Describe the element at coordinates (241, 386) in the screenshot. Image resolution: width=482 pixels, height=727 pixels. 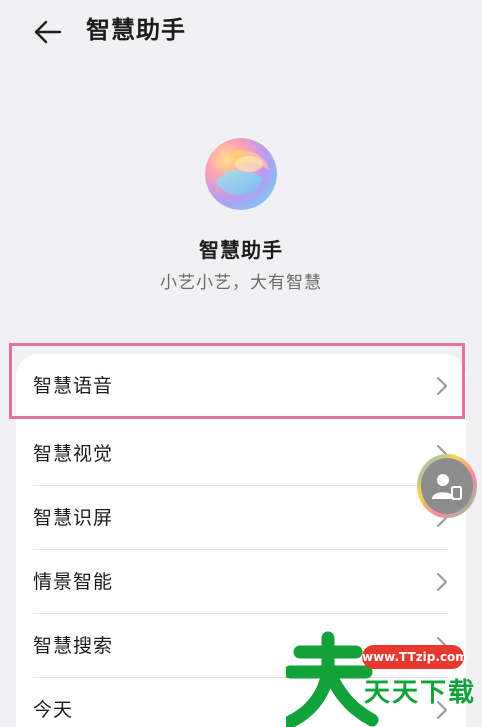
I see `menu-item-smart-voice: 智慧语音` at that location.